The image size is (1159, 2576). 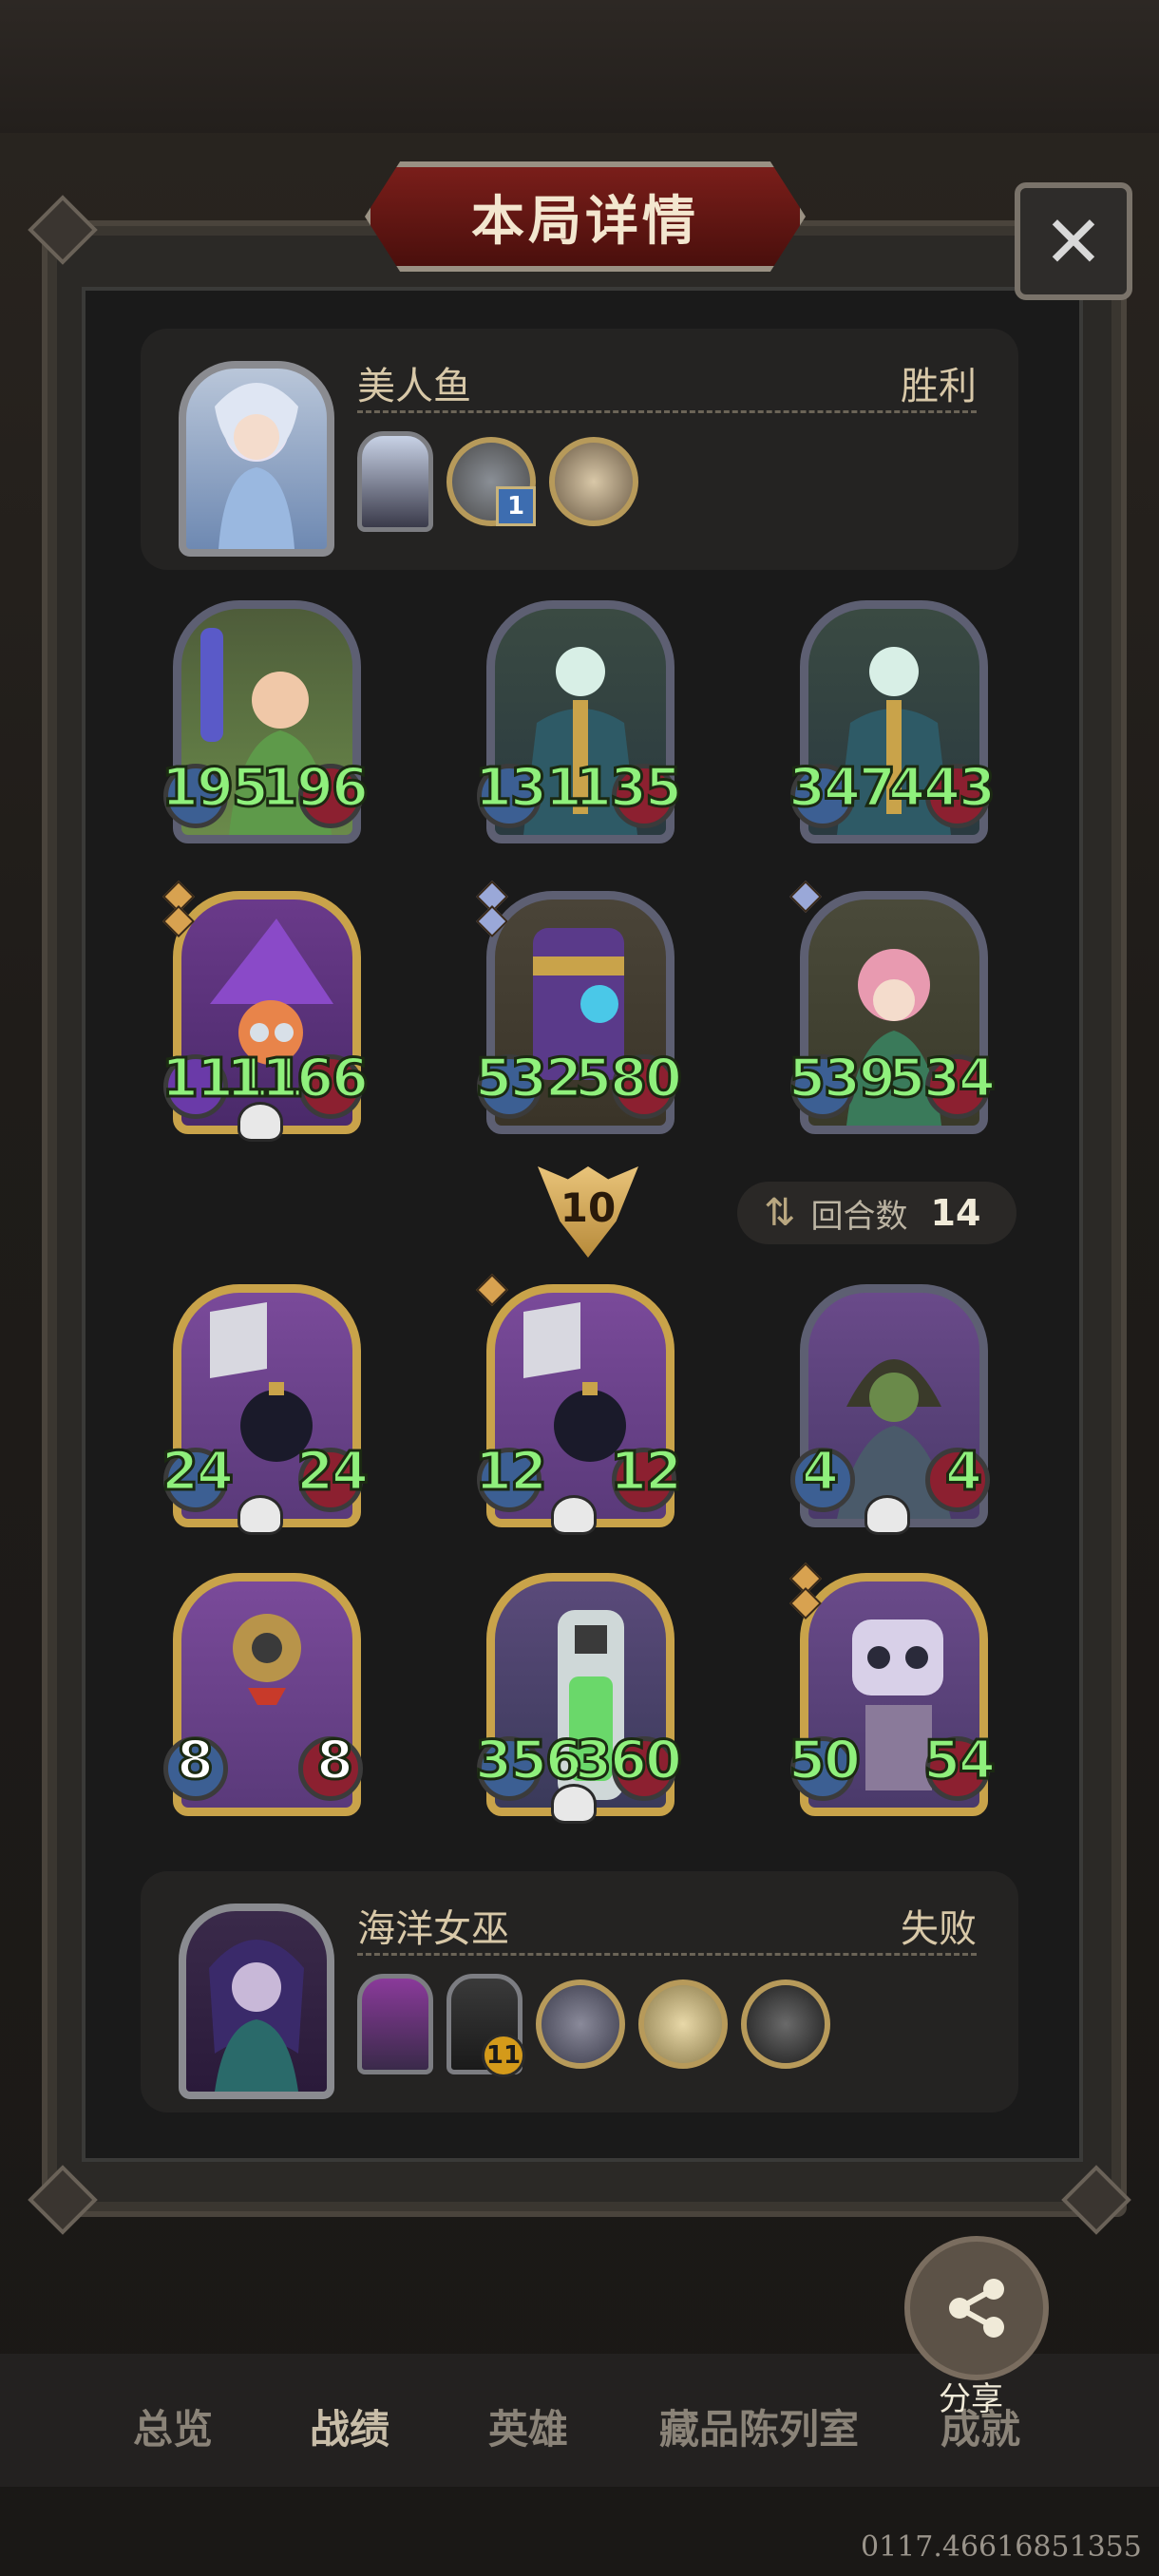 I want to click on unit-card: 532 580, so click(x=578, y=1007).